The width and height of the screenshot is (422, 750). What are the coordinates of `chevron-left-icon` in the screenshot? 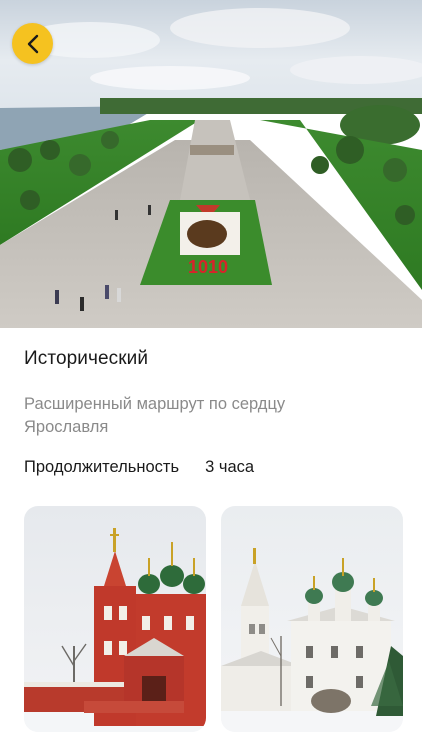 It's located at (32, 43).